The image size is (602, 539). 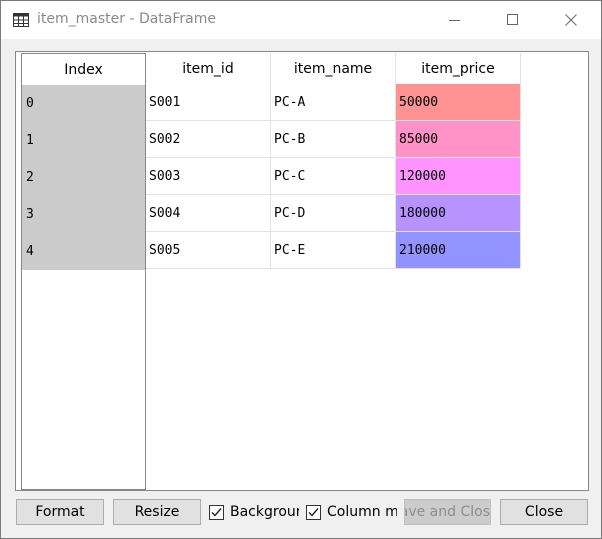 What do you see at coordinates (60, 512) in the screenshot?
I see `format-button: Format` at bounding box center [60, 512].